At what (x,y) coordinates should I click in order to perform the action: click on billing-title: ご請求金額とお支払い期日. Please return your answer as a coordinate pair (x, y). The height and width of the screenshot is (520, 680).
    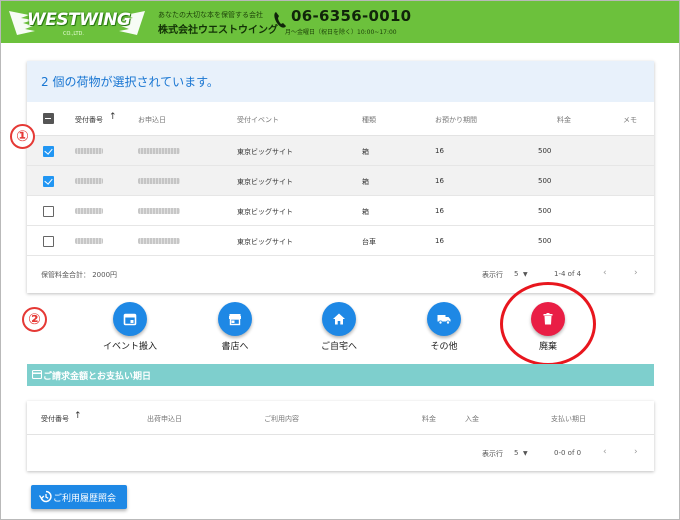
    Looking at the image, I should click on (97, 377).